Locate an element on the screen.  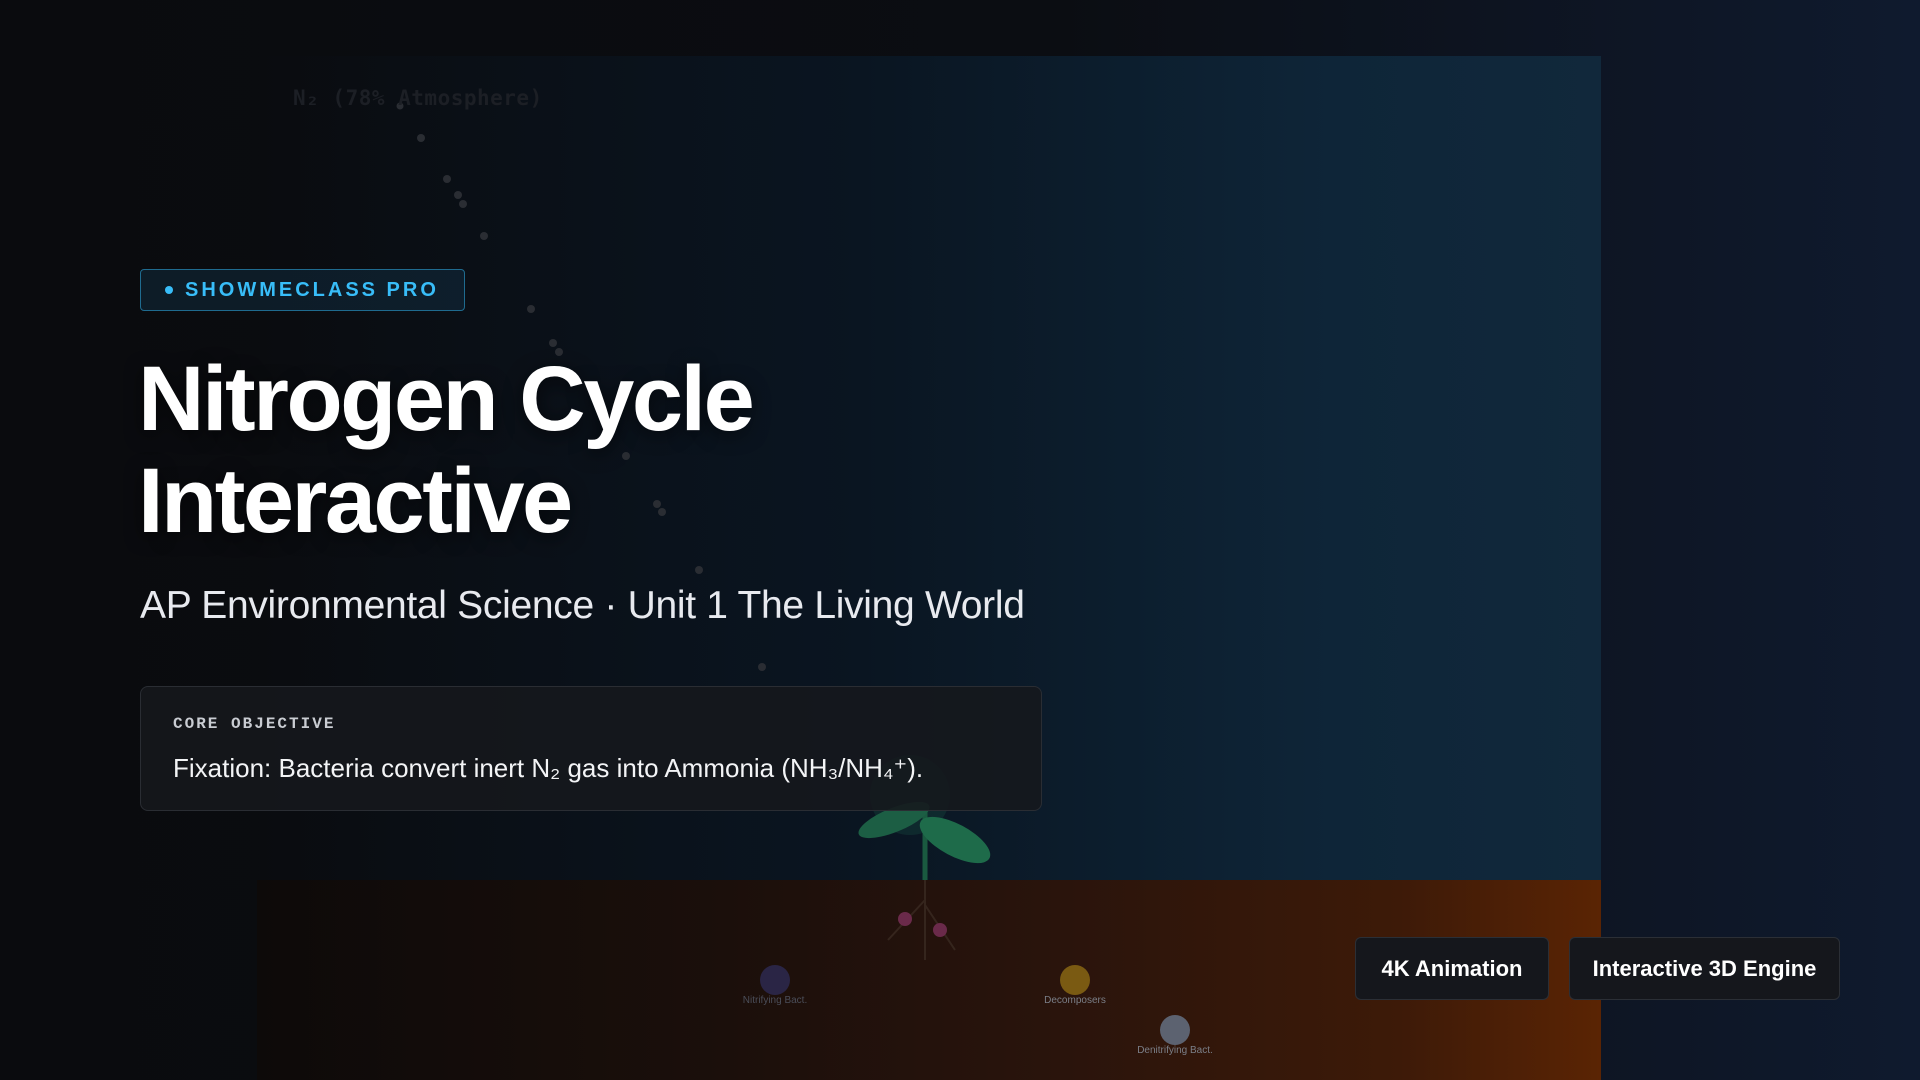
brand-badge: SHOWMECLASS PRO is located at coordinates (302, 290).